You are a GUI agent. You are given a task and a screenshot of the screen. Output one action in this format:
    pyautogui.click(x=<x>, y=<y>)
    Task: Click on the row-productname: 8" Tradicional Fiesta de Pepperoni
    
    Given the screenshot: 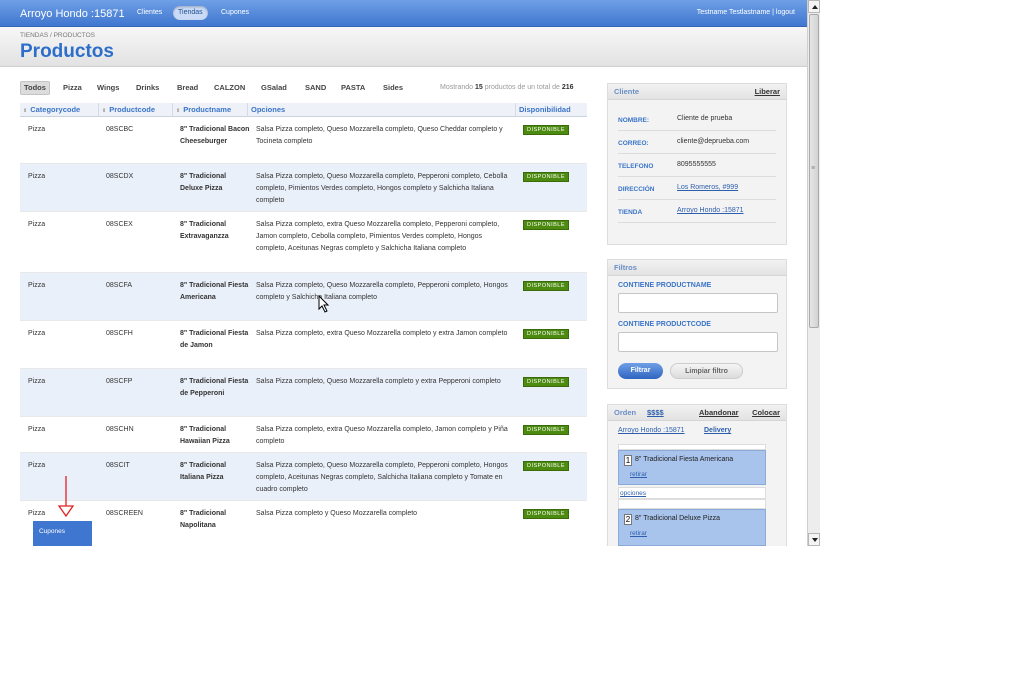 What is the action you would take?
    pyautogui.click(x=214, y=387)
    